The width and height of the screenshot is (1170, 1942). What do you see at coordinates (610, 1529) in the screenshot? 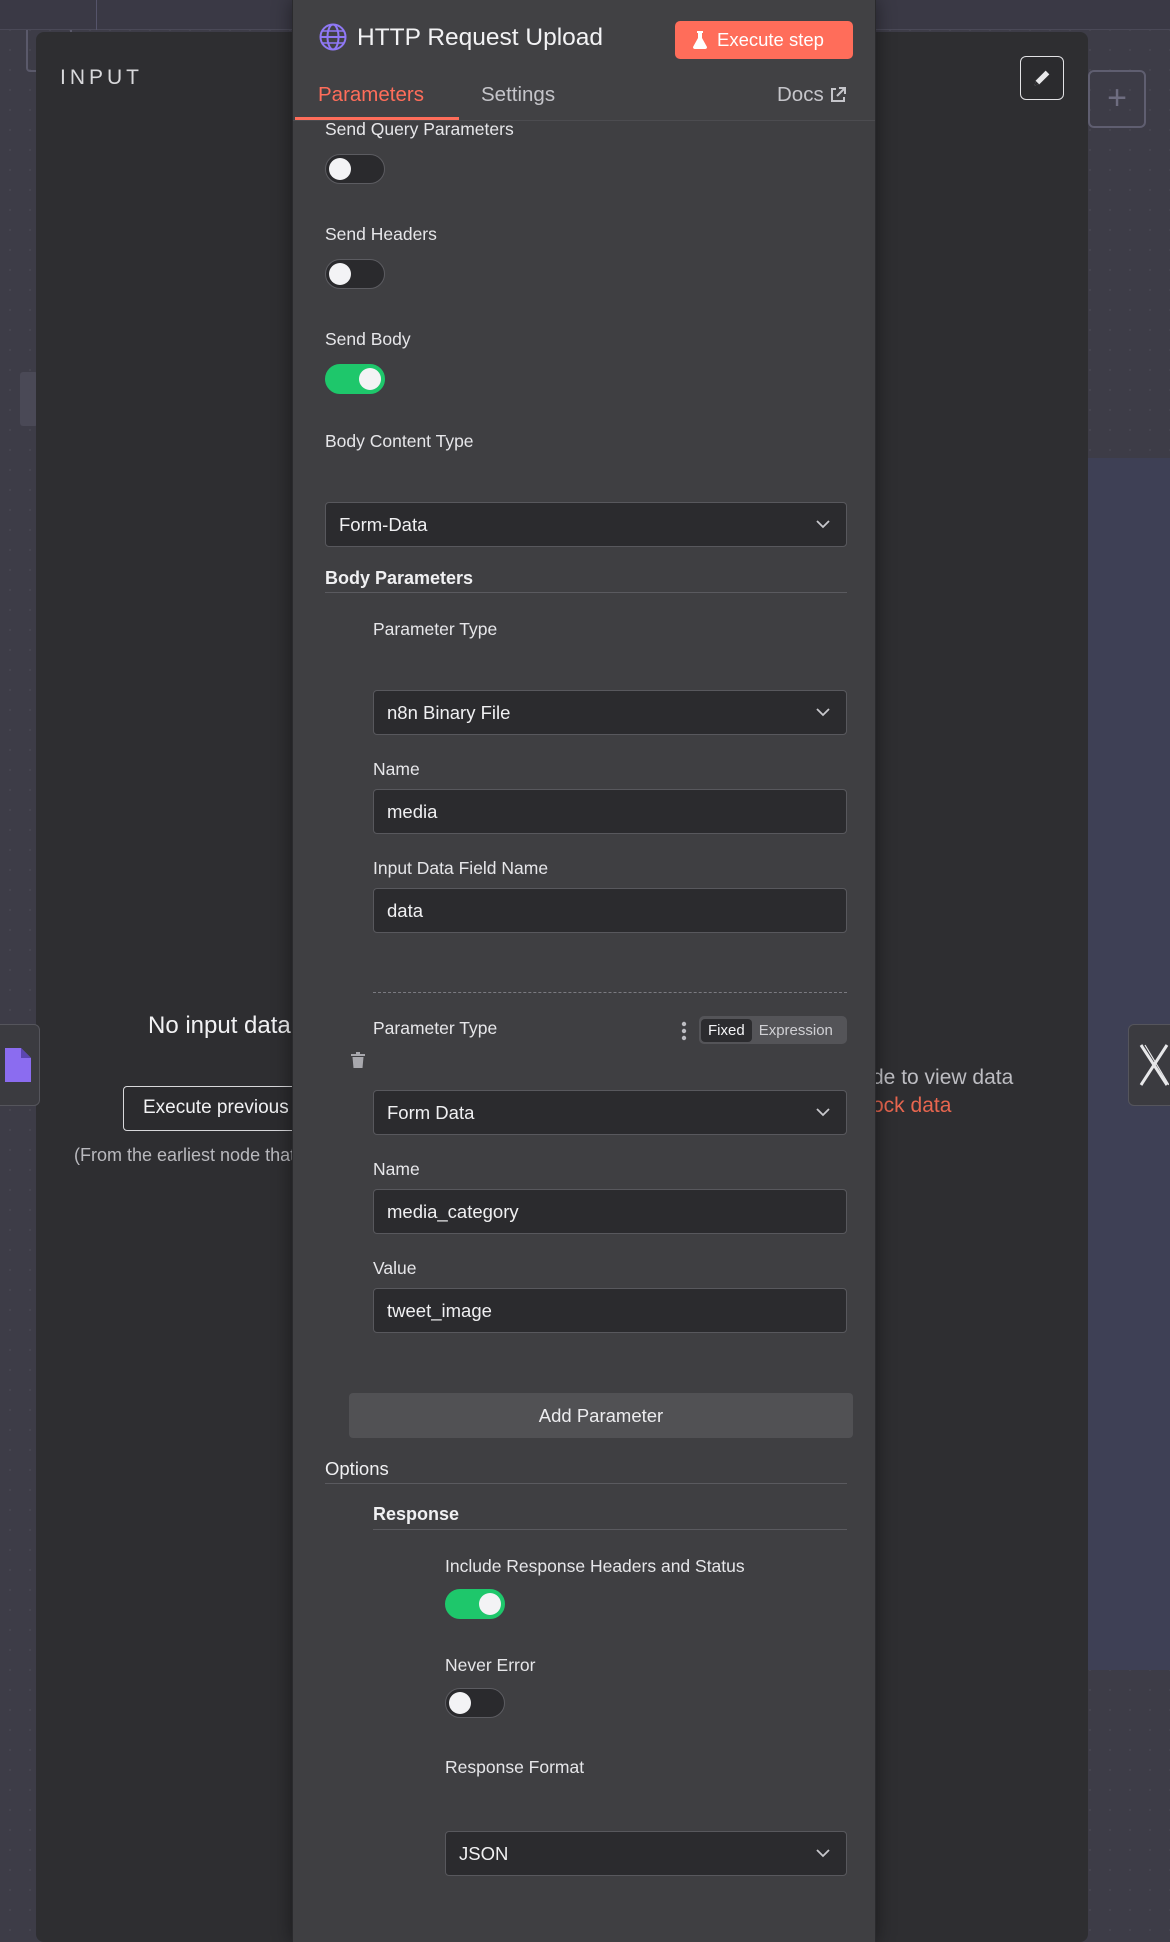
I see `response-divider` at bounding box center [610, 1529].